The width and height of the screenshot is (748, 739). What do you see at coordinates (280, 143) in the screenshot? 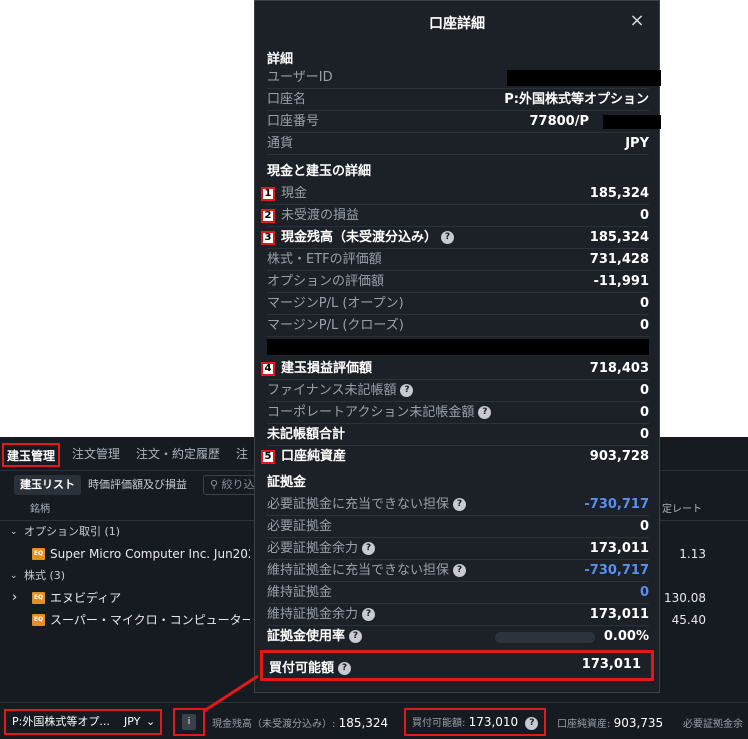
I see `row-label: 通貨` at bounding box center [280, 143].